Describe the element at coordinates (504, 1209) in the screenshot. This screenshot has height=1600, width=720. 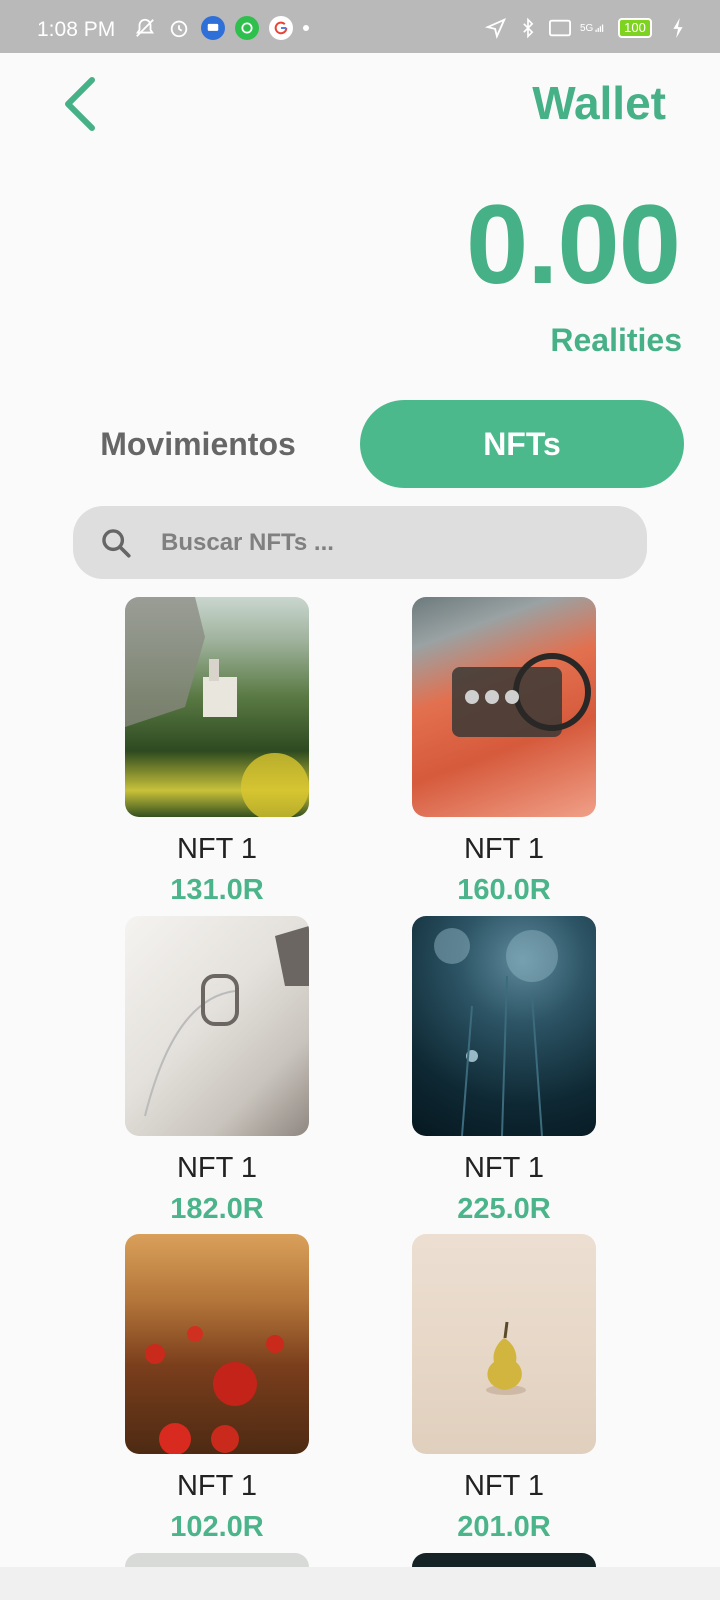
I see `nft-price: 225.0R` at that location.